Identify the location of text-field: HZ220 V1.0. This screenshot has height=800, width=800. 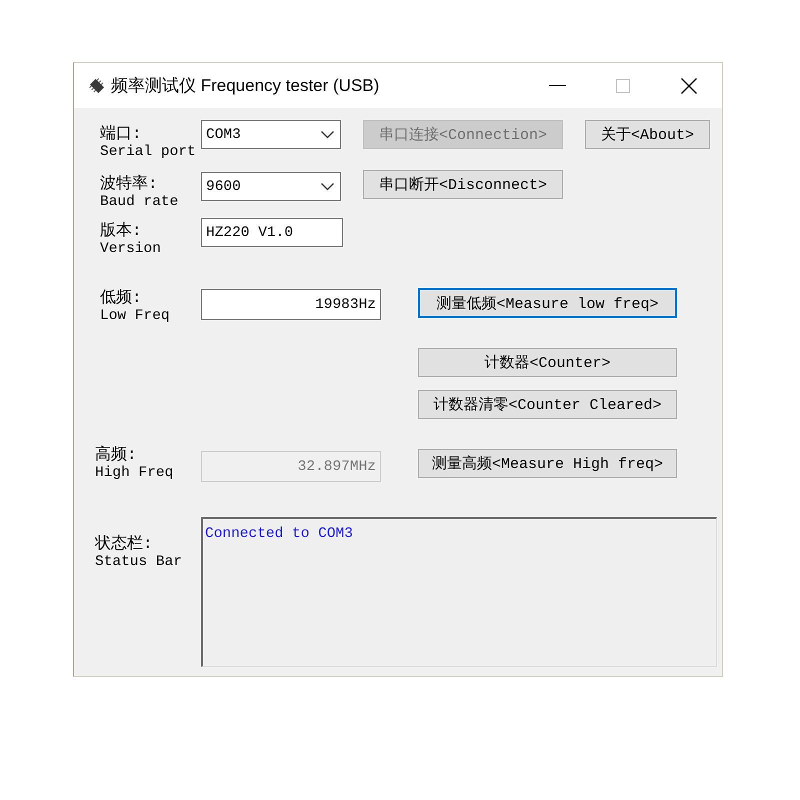
(272, 232).